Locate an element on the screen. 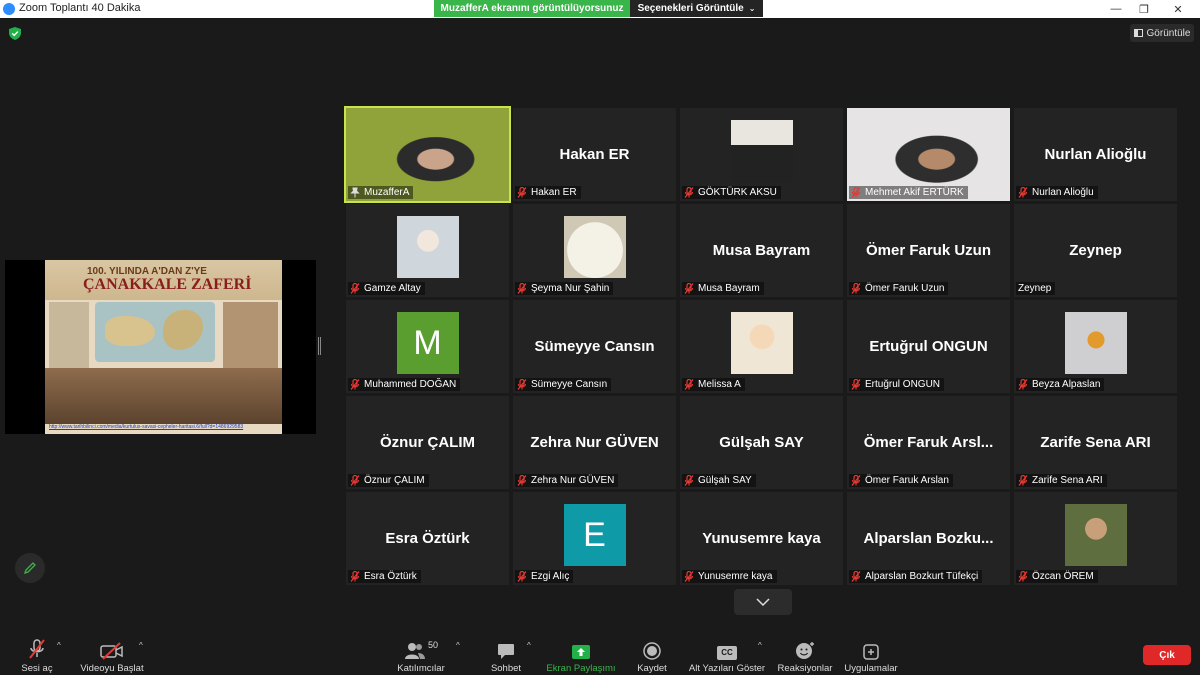 The width and height of the screenshot is (1200, 675). participant-display-name: Hakan ER is located at coordinates (594, 154).